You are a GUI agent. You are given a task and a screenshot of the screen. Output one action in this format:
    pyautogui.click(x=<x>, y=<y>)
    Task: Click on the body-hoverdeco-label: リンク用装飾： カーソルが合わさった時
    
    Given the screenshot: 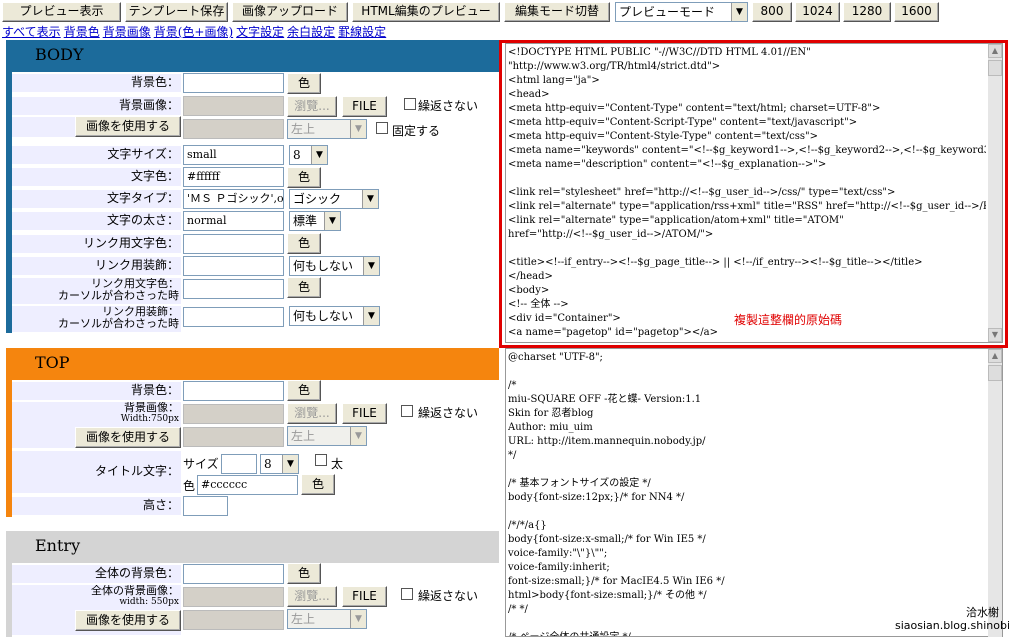 What is the action you would take?
    pyautogui.click(x=96, y=319)
    